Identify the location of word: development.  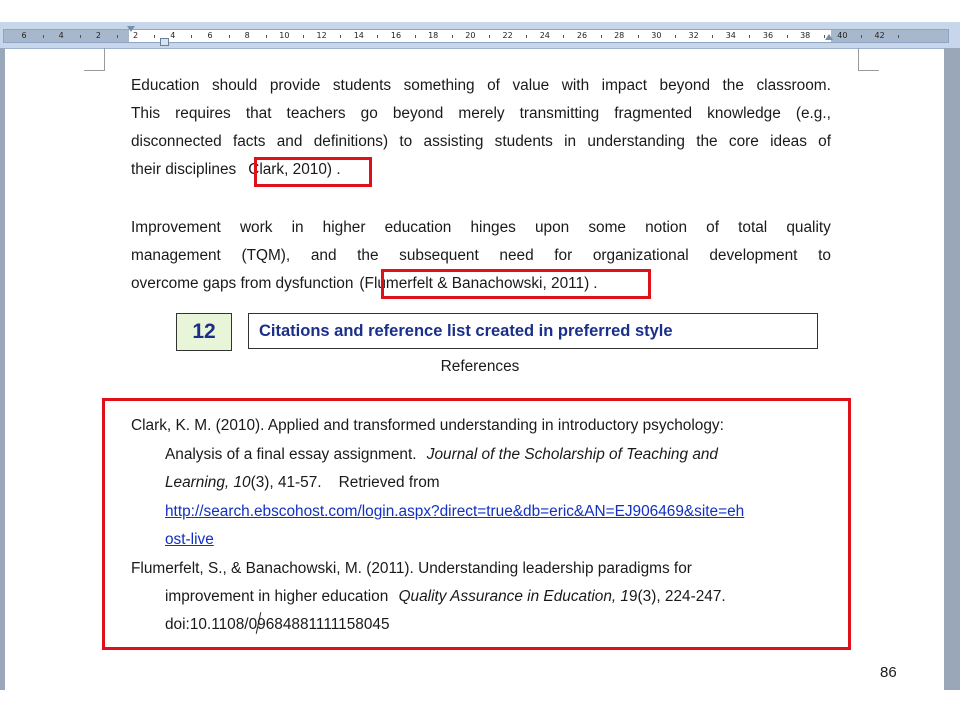
(753, 255).